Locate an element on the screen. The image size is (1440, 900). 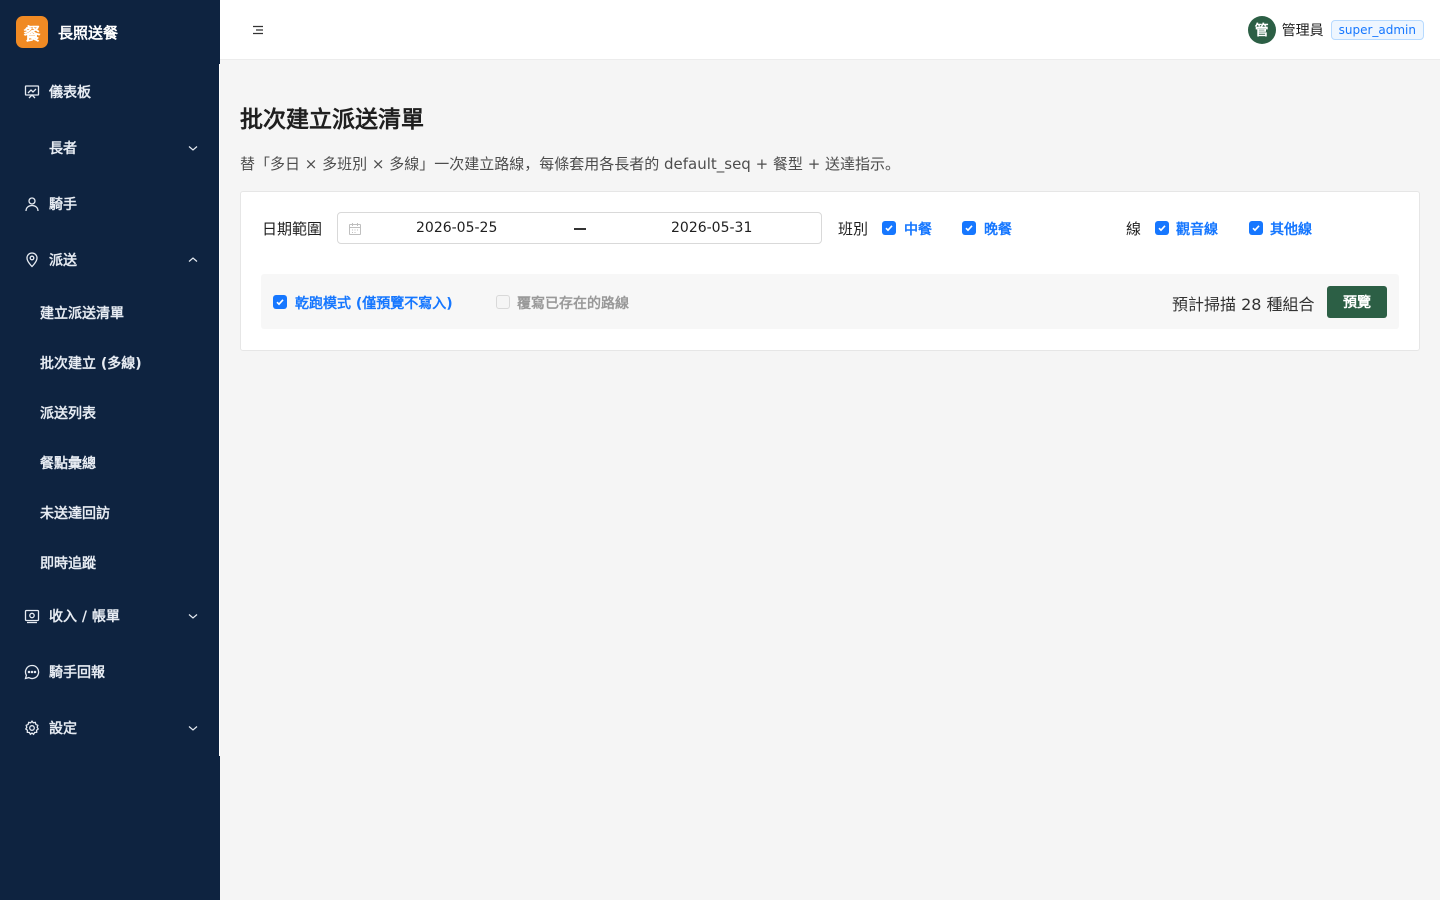
date-start-input: 2026-05-25 is located at coordinates (456, 228).